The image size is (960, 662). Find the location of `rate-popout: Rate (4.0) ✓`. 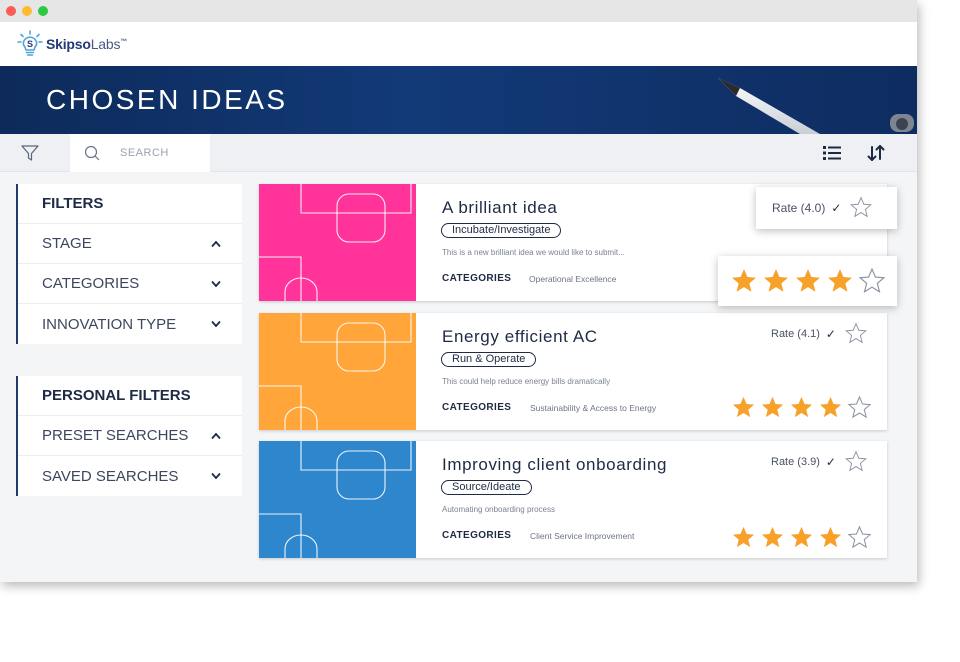

rate-popout: Rate (4.0) ✓ is located at coordinates (826, 208).